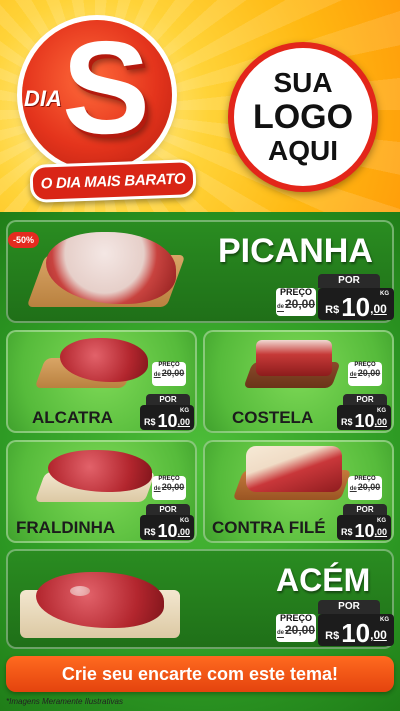 This screenshot has width=400, height=711. Describe the element at coordinates (323, 580) in the screenshot. I see `product-name: ACÉM` at that location.